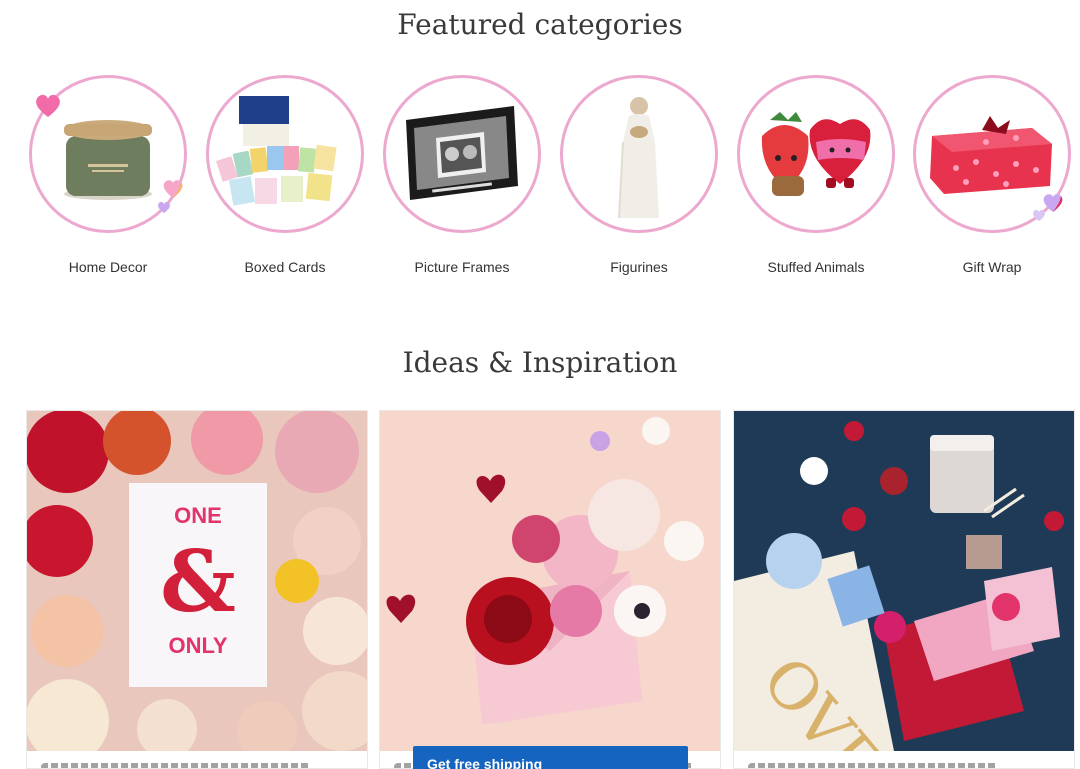  I want to click on picture-frame-image, so click(462, 153).